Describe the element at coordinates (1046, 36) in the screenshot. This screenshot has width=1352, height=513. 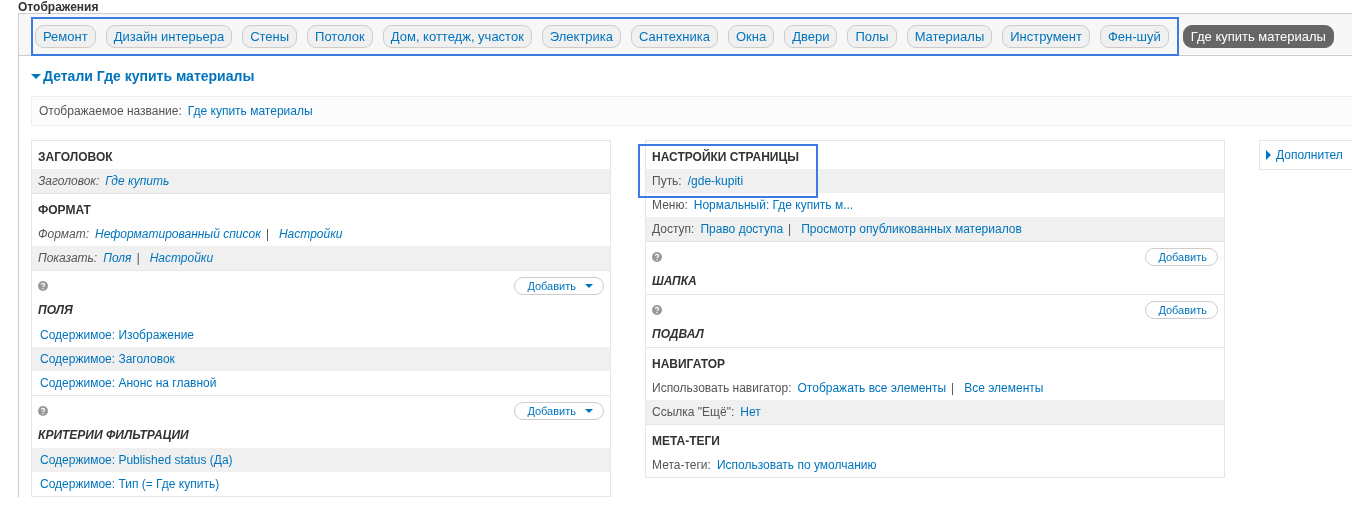
I see `tab: Инструмент` at that location.